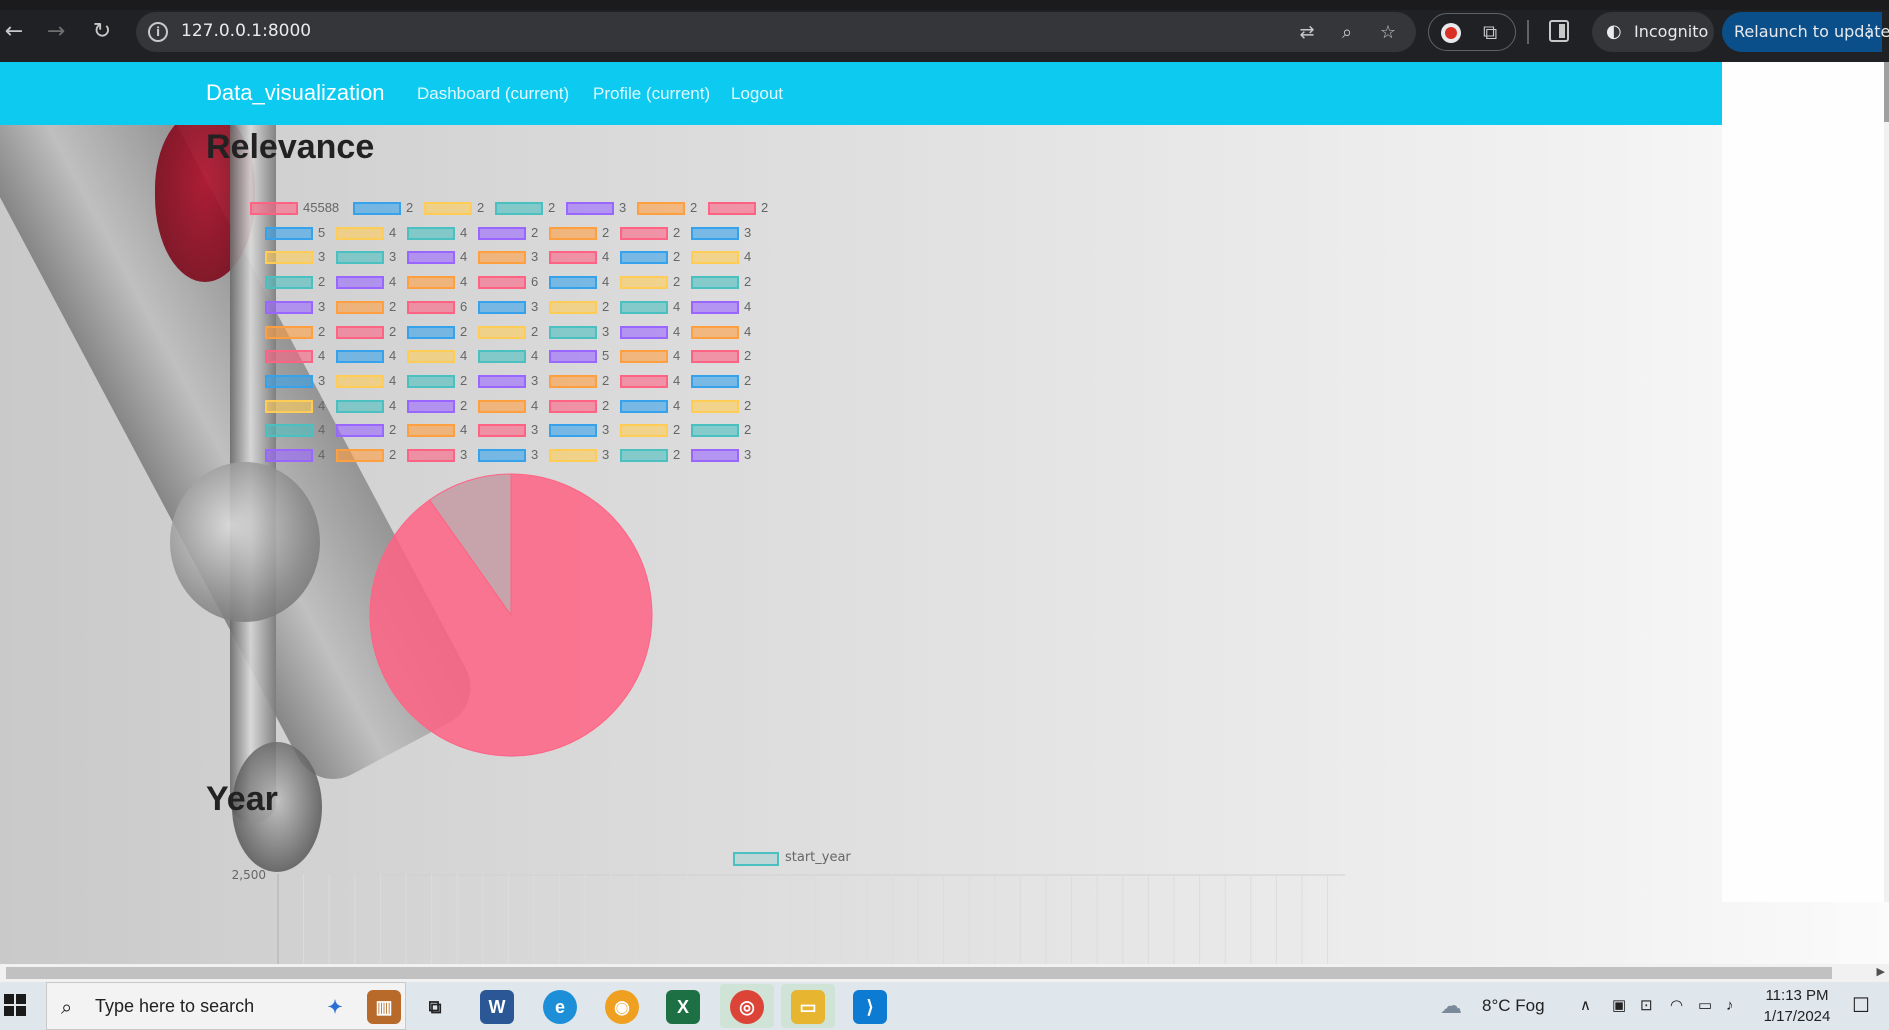 Image resolution: width=1889 pixels, height=1030 pixels. I want to click on more-menu-icon: ⋮, so click(1869, 32).